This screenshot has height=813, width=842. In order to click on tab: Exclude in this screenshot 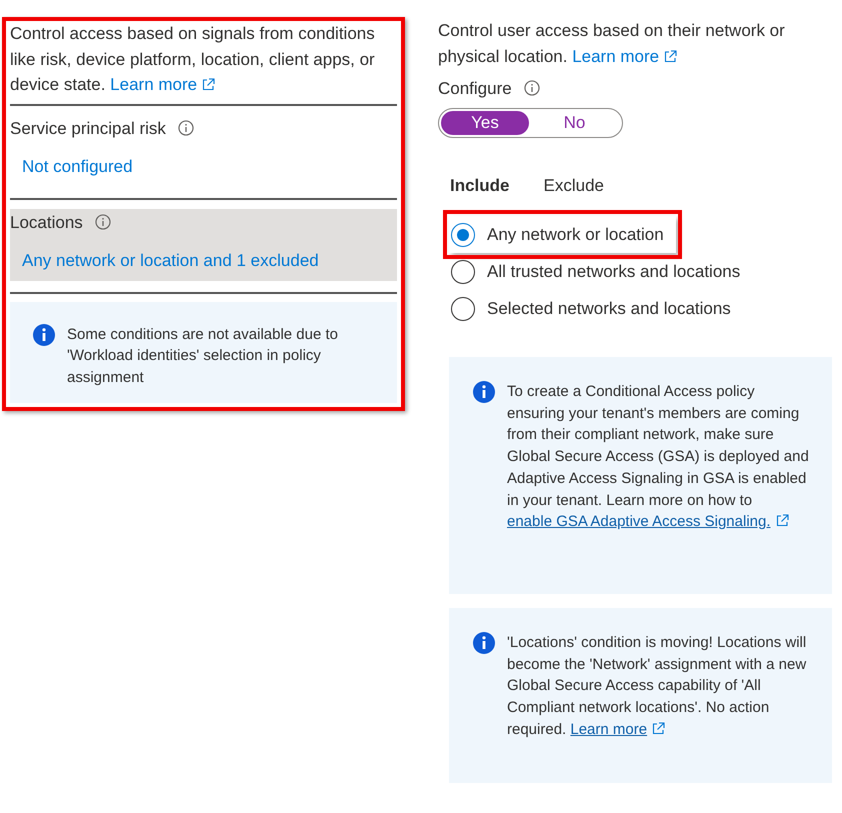, I will do `click(574, 186)`.